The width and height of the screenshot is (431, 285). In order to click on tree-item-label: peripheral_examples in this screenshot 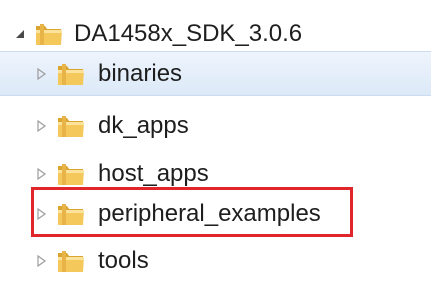, I will do `click(209, 213)`.